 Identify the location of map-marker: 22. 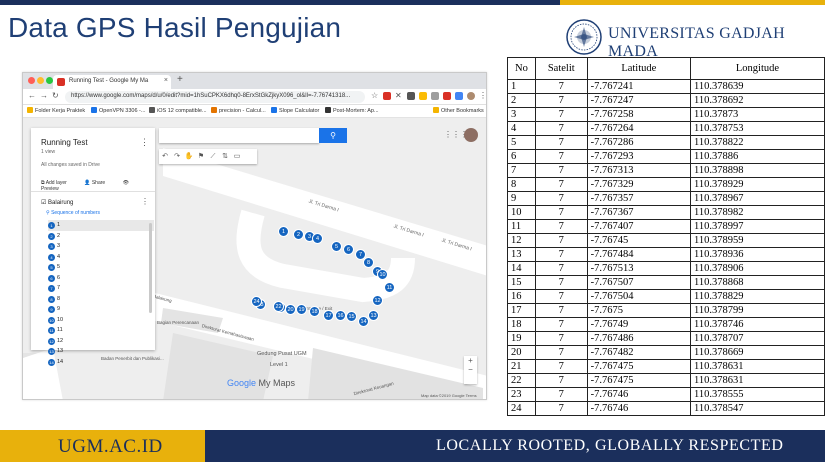
(278, 306).